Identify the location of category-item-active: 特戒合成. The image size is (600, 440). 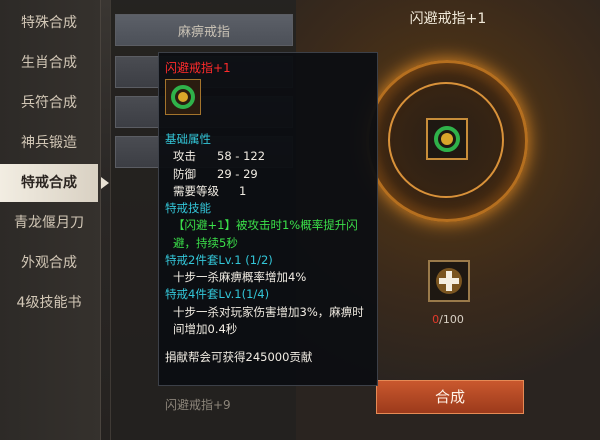
(49, 183).